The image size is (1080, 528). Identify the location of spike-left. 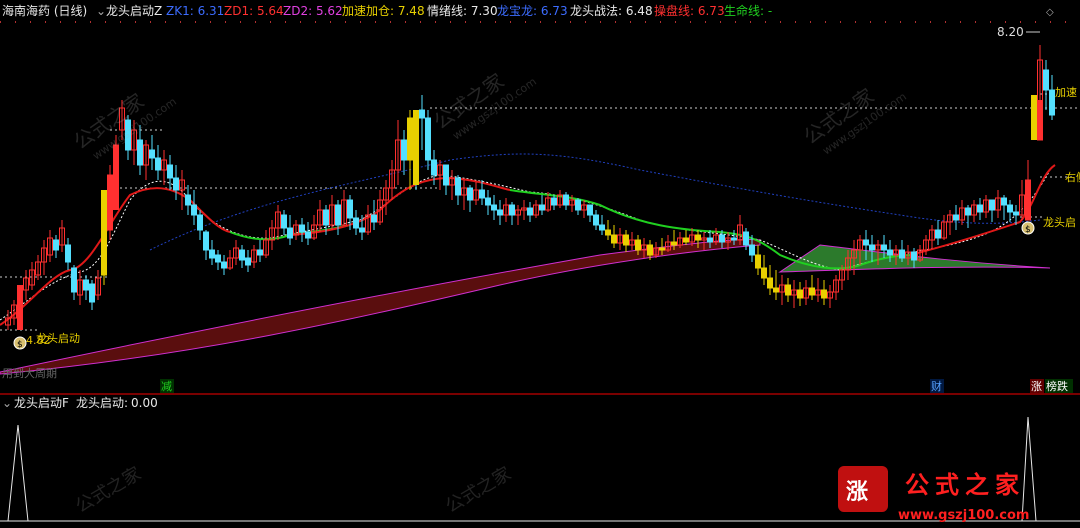
(18, 473).